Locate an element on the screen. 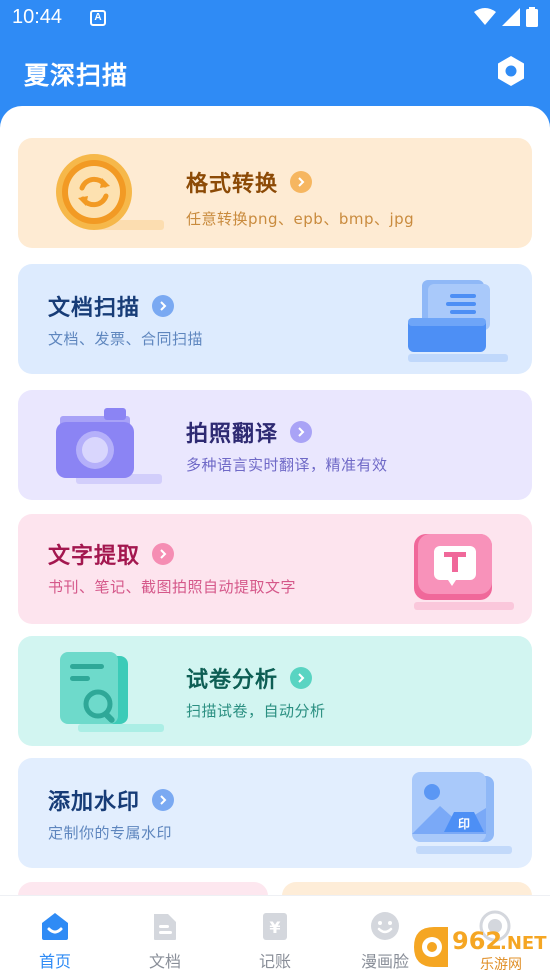 Image resolution: width=550 pixels, height=979 pixels. settings-hexagon-icon is located at coordinates (511, 71).